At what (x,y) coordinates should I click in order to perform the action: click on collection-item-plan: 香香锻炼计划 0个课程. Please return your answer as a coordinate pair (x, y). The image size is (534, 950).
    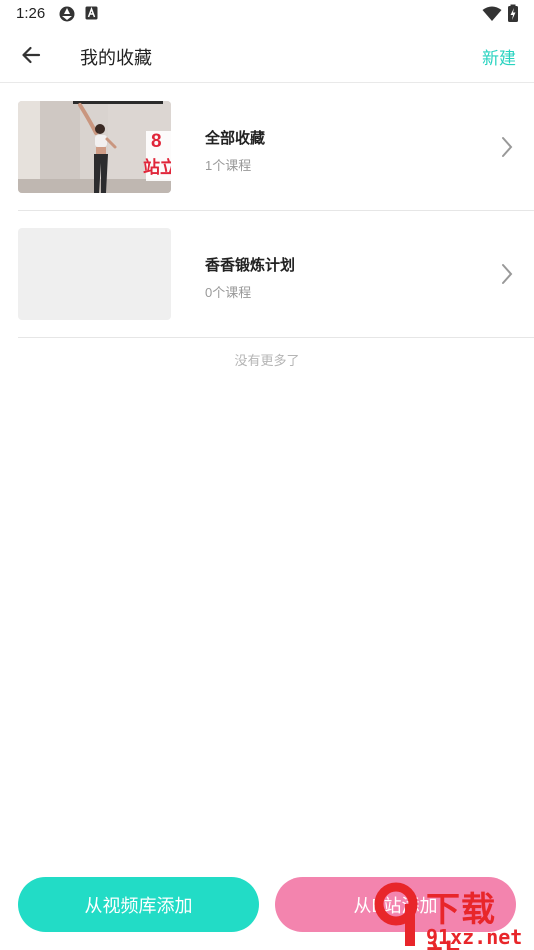
    Looking at the image, I should click on (276, 274).